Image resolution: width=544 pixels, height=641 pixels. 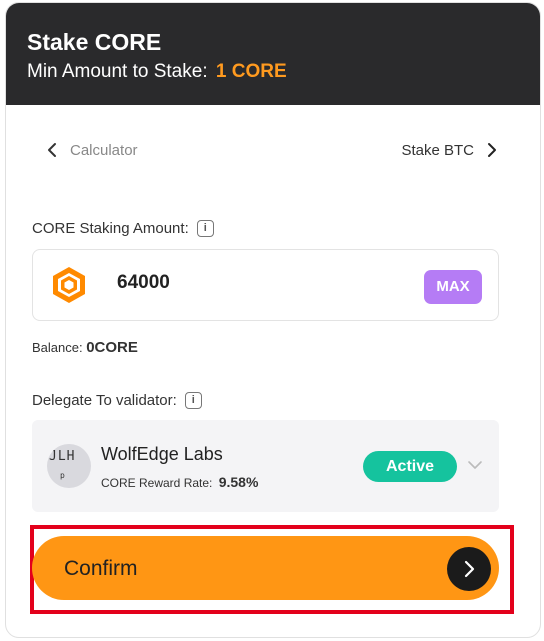 What do you see at coordinates (112, 347) in the screenshot?
I see `balance-value: 0CORE` at bounding box center [112, 347].